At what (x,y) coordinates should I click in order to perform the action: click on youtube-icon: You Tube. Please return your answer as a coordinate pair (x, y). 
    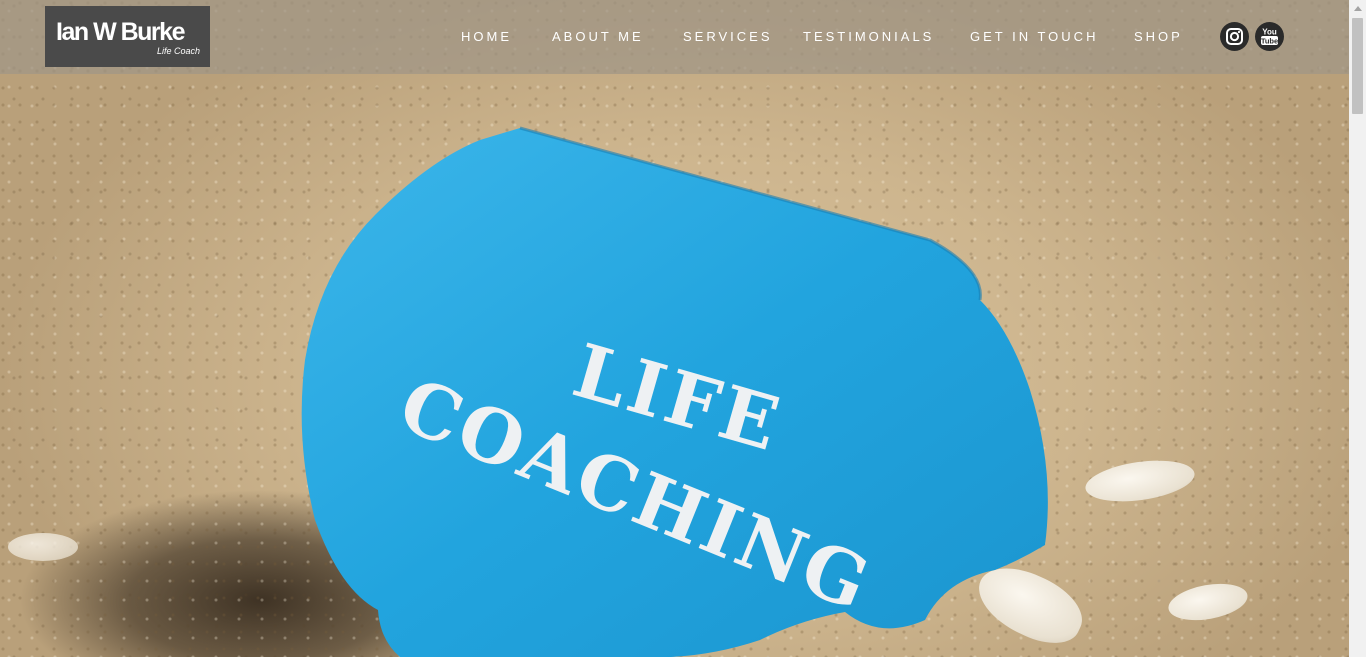
    Looking at the image, I should click on (1269, 37).